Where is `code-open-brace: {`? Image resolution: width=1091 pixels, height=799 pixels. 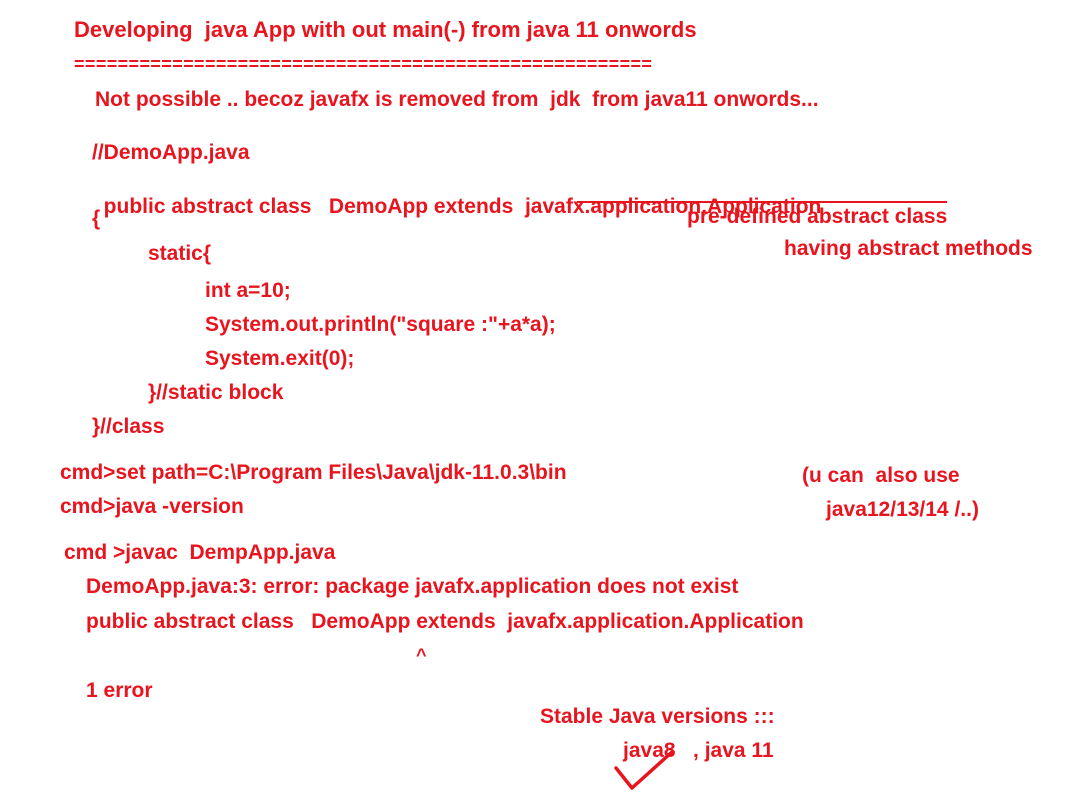
code-open-brace: { is located at coordinates (96, 218).